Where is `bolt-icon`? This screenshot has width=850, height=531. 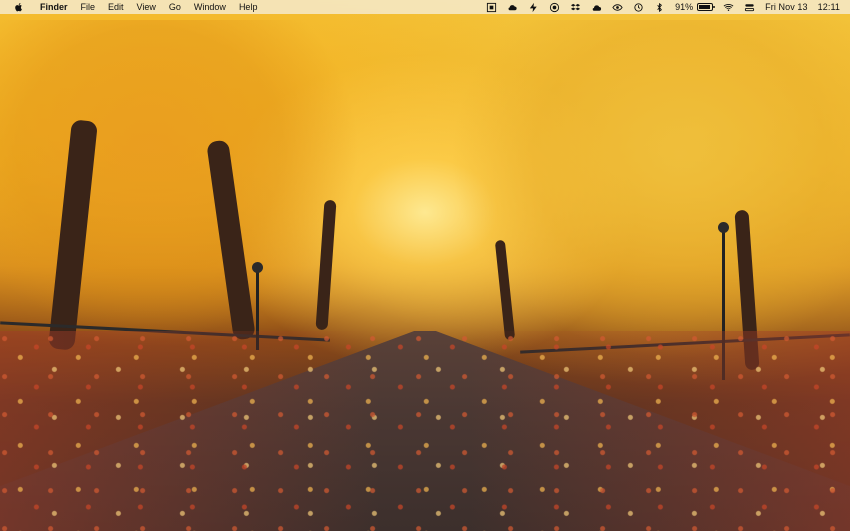
bolt-icon is located at coordinates (533, 7).